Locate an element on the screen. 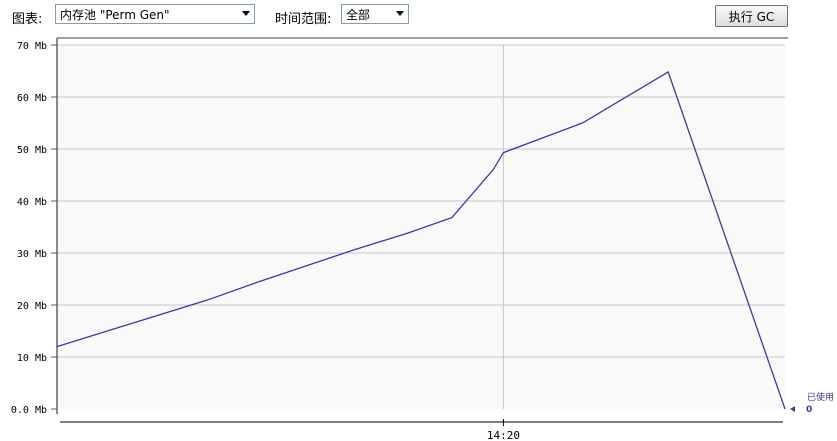  y-tick-label: 10 Mb is located at coordinates (32, 358).